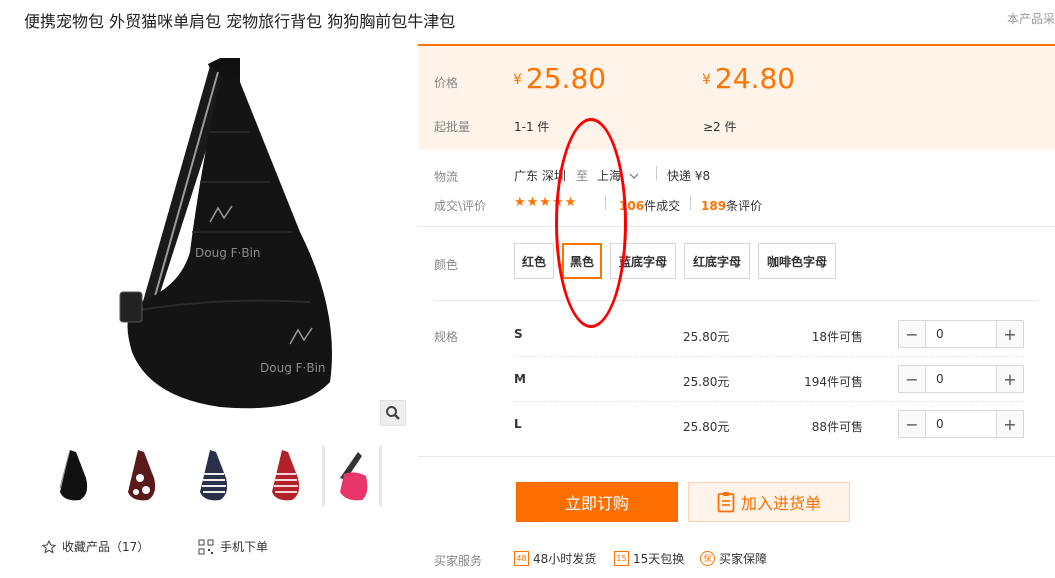 This screenshot has height=578, width=1055. Describe the element at coordinates (837, 427) in the screenshot. I see `spec-stock-l: 88件可售` at that location.